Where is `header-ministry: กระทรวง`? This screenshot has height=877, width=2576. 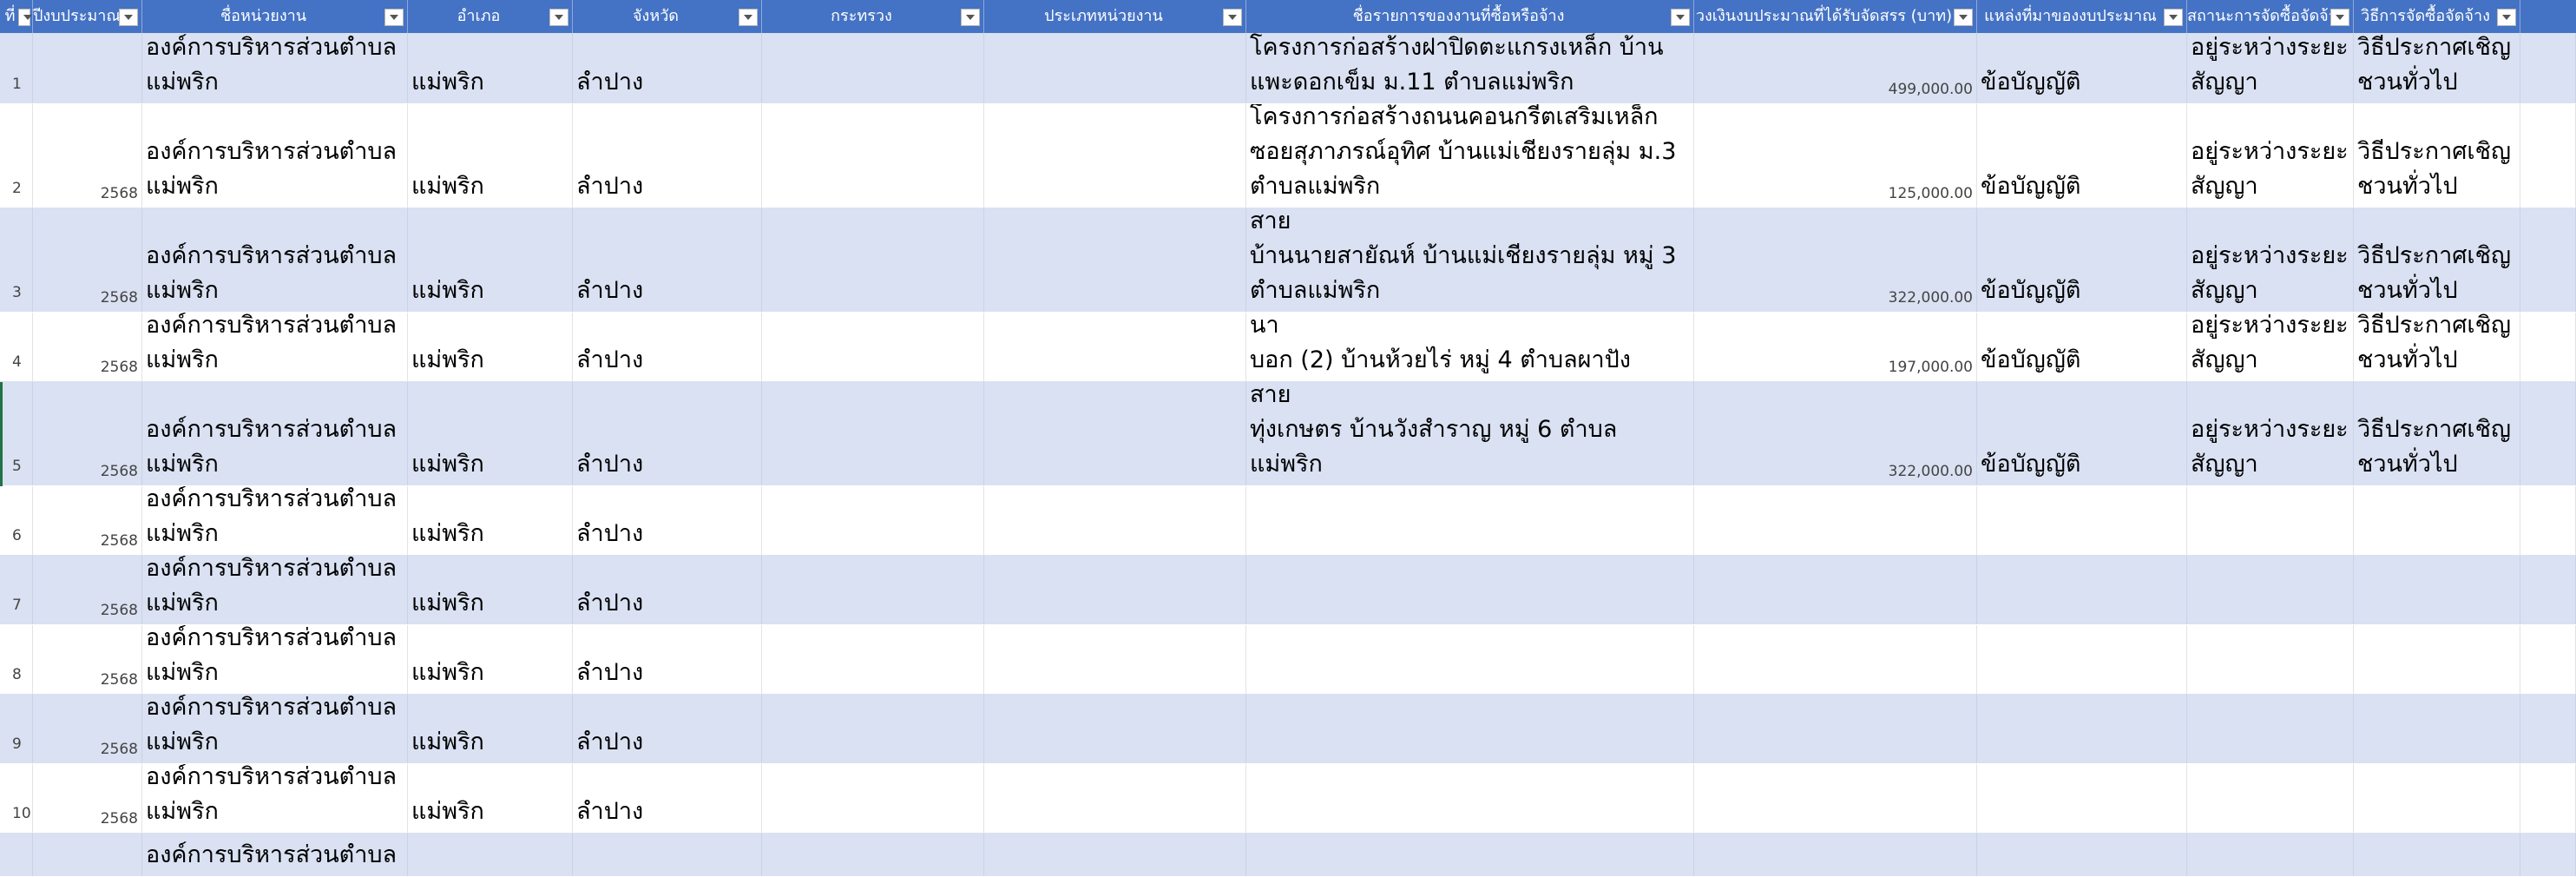
header-ministry: กระทรวง is located at coordinates (873, 16).